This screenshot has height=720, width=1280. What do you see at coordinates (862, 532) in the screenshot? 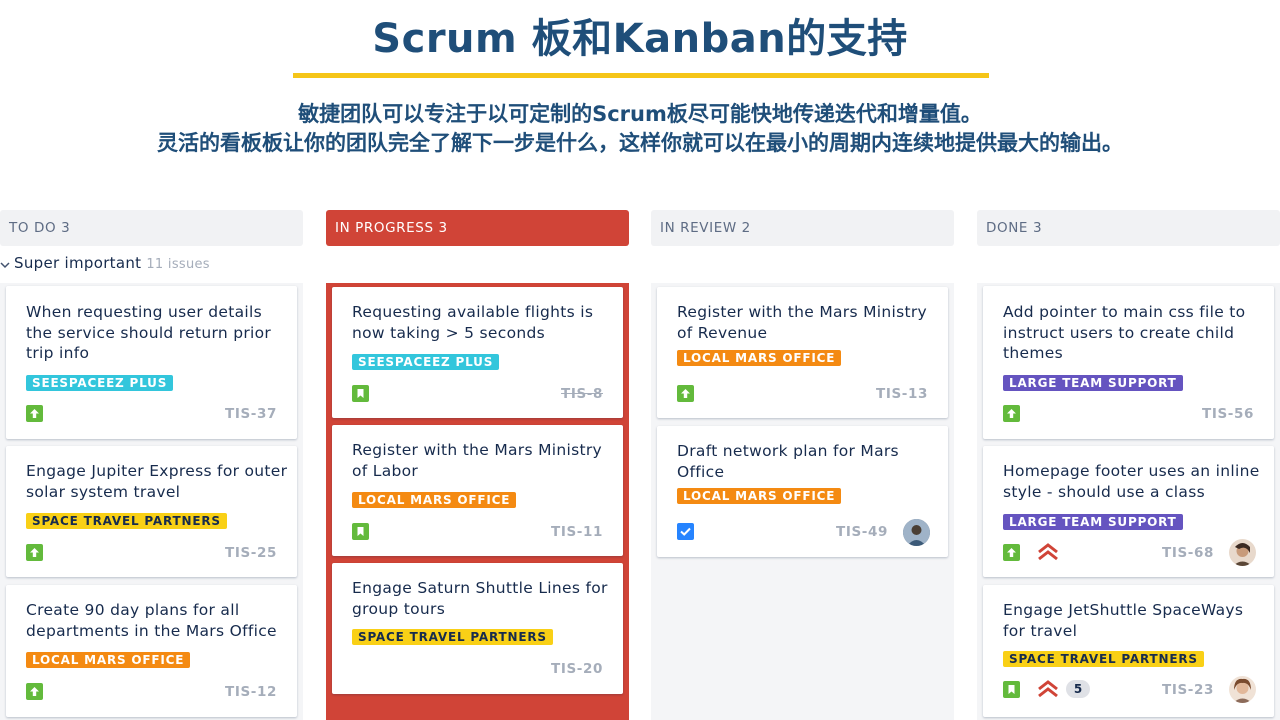
I see `issue-key: TIS-49` at bounding box center [862, 532].